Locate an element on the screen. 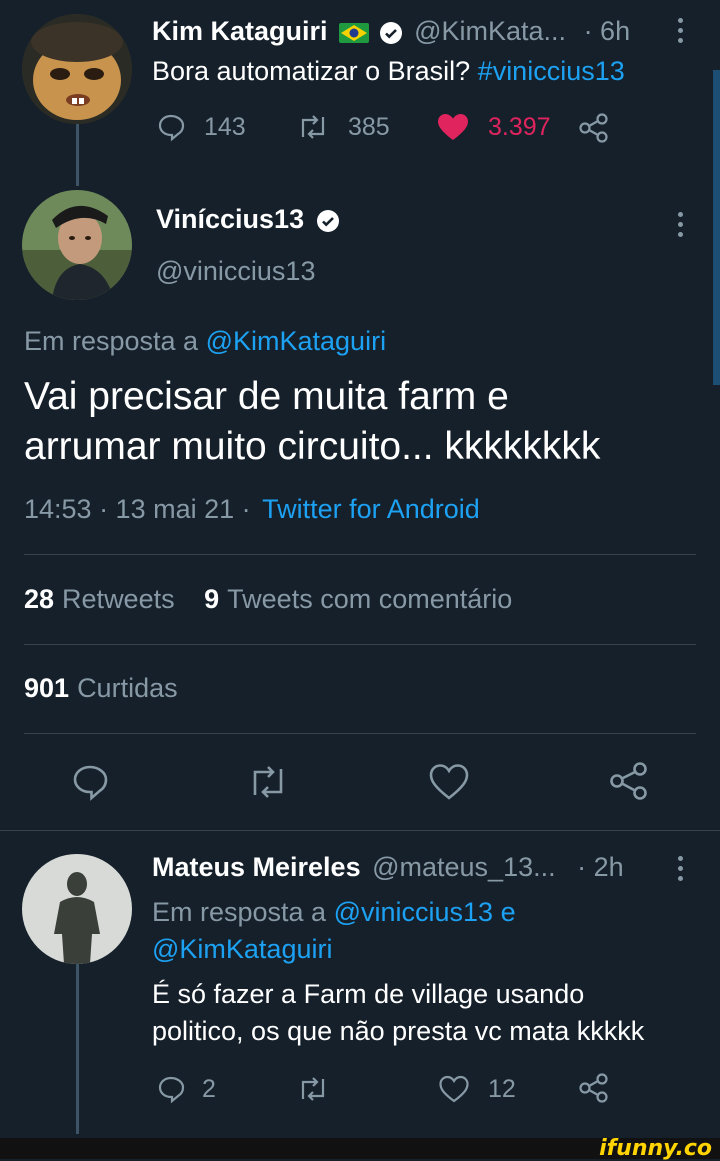 The width and height of the screenshot is (720, 1161). likes-stat: 901 Curtidas is located at coordinates (101, 688).